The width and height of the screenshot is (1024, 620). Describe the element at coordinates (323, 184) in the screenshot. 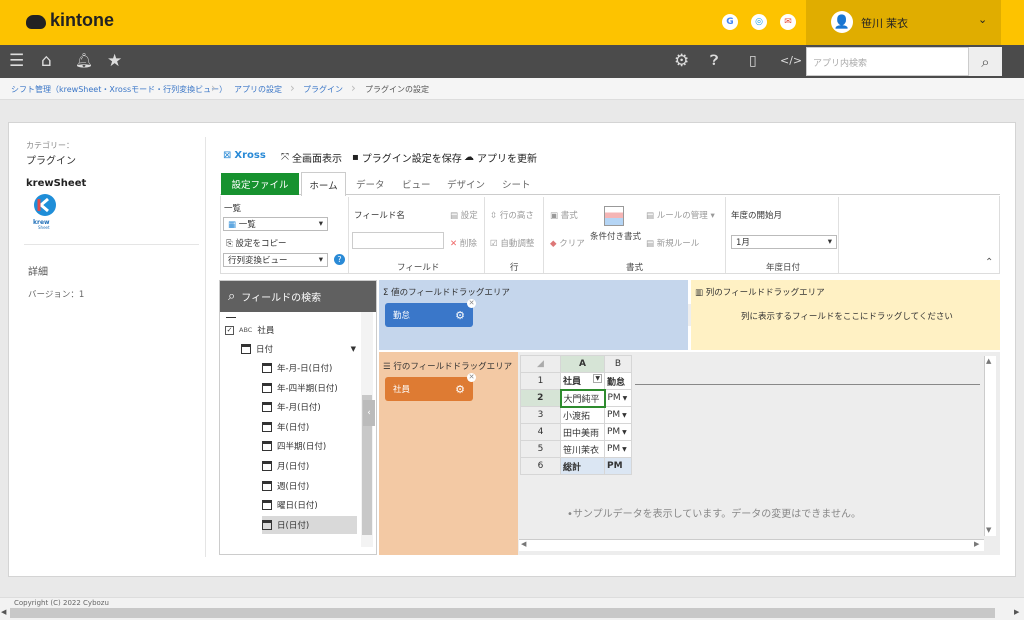

I see `tab-home: ホーム` at that location.